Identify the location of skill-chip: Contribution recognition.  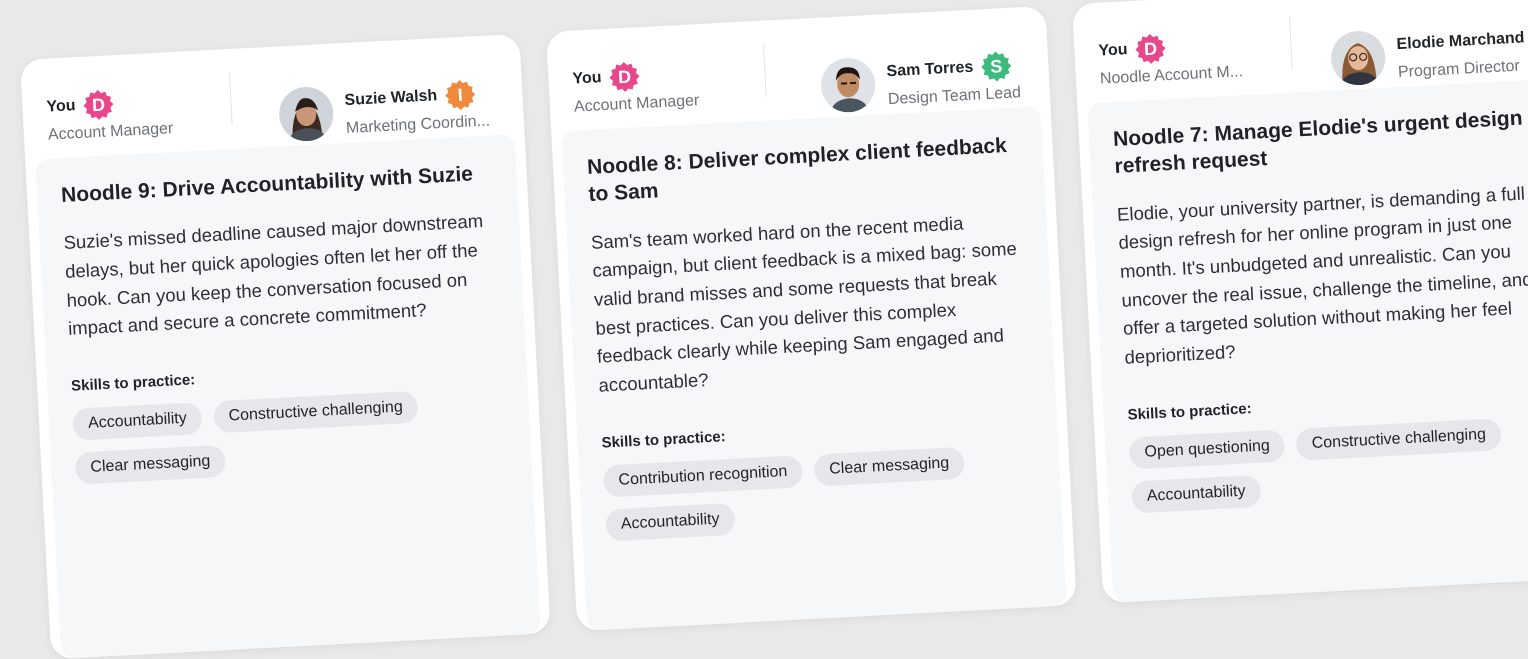
(703, 476).